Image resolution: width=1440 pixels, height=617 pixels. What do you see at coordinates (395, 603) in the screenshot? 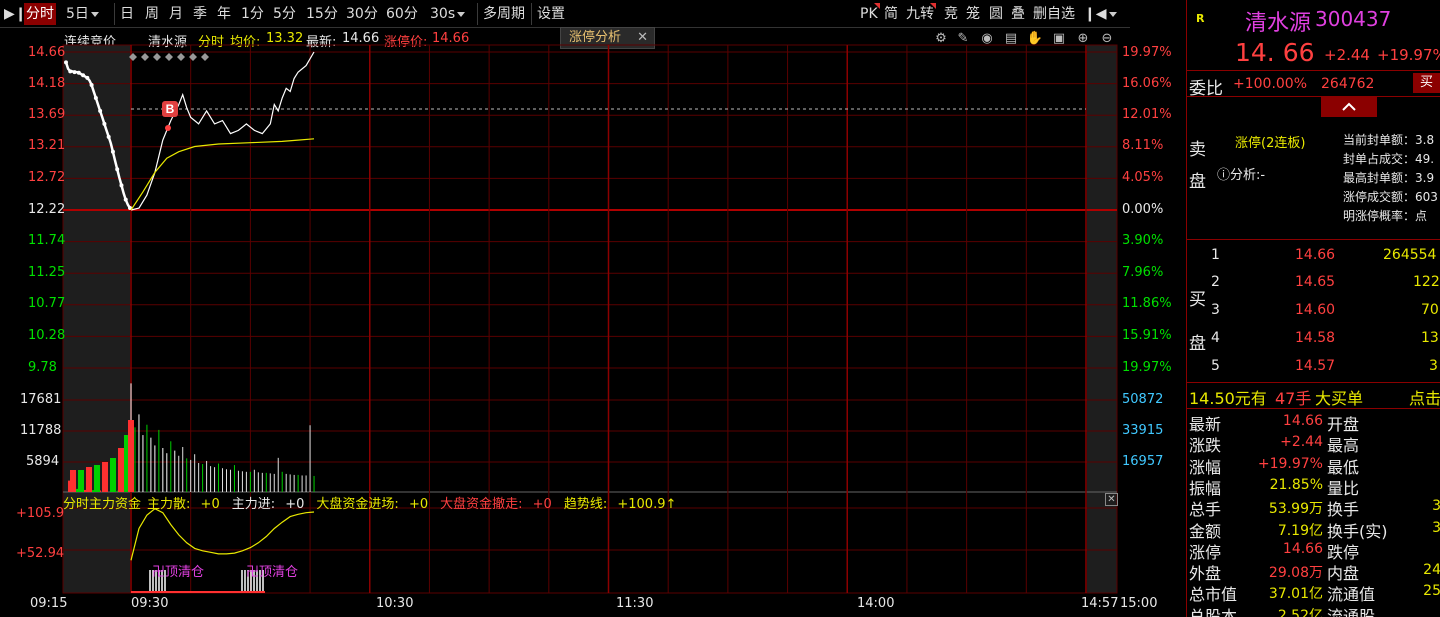
I see `time-tick: 10:30` at bounding box center [395, 603].